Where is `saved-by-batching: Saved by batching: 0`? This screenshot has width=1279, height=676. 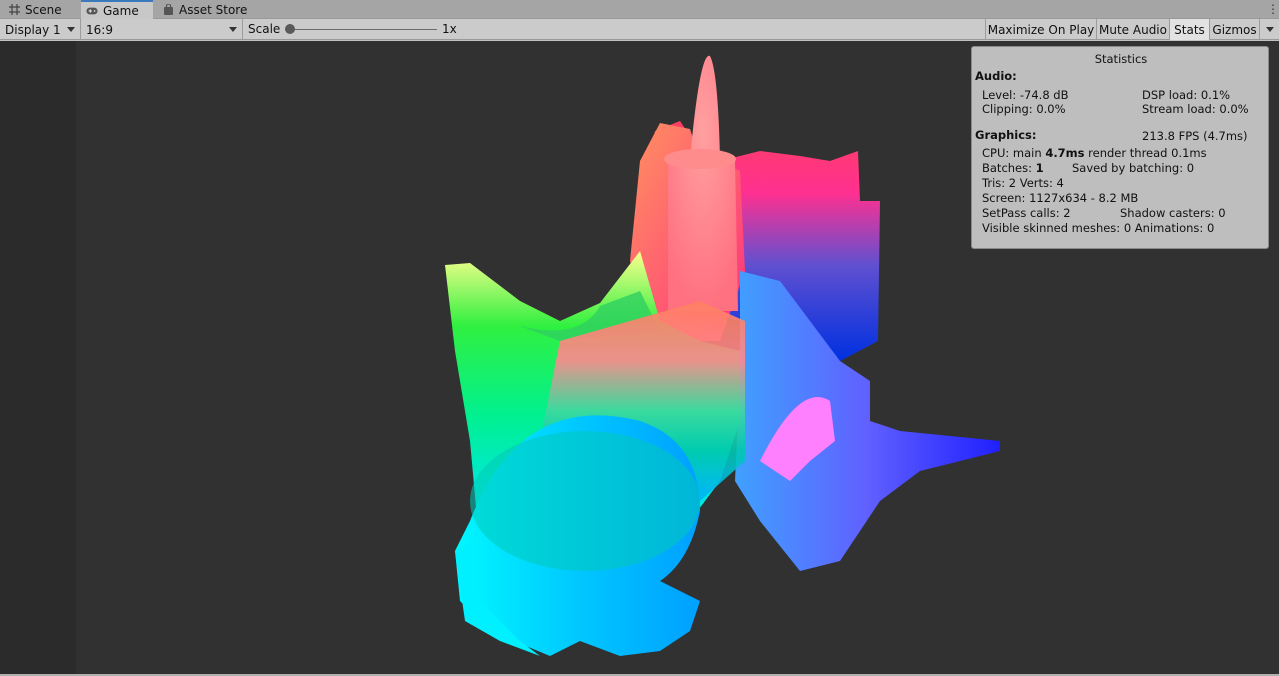 saved-by-batching: Saved by batching: 0 is located at coordinates (1133, 168).